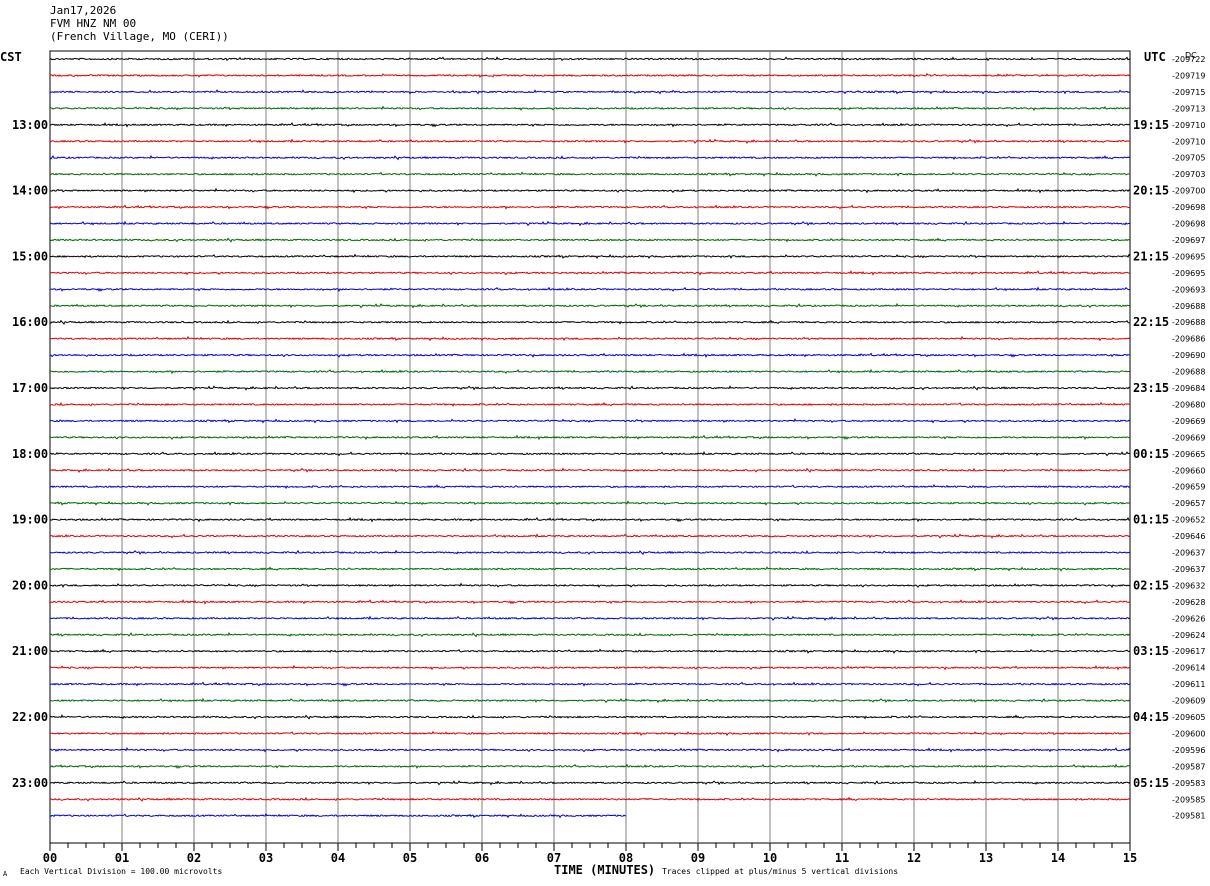 Image resolution: width=1210 pixels, height=886 pixels. What do you see at coordinates (1188, 289) in the screenshot?
I see `dc-offset-label: -209693` at bounding box center [1188, 289].